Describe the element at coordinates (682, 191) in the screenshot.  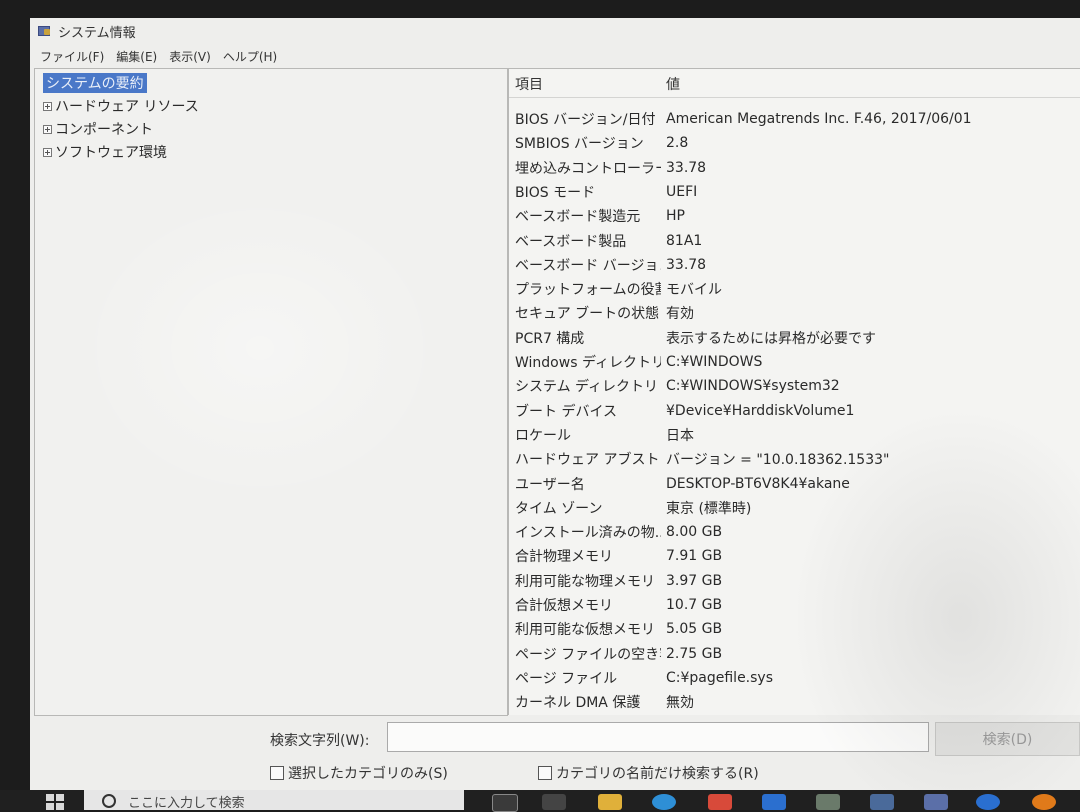
I see `row-item-value: UEFI` at that location.